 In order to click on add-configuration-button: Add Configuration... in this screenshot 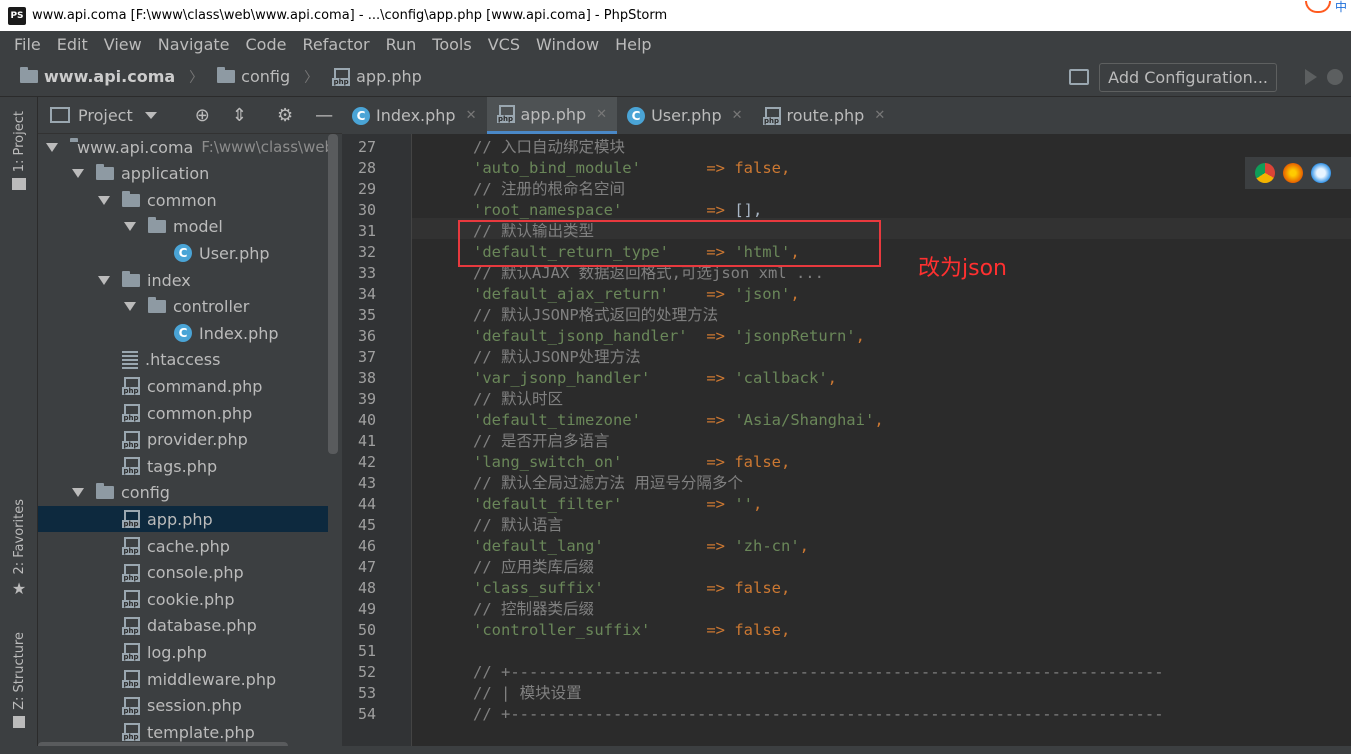, I will do `click(1188, 77)`.